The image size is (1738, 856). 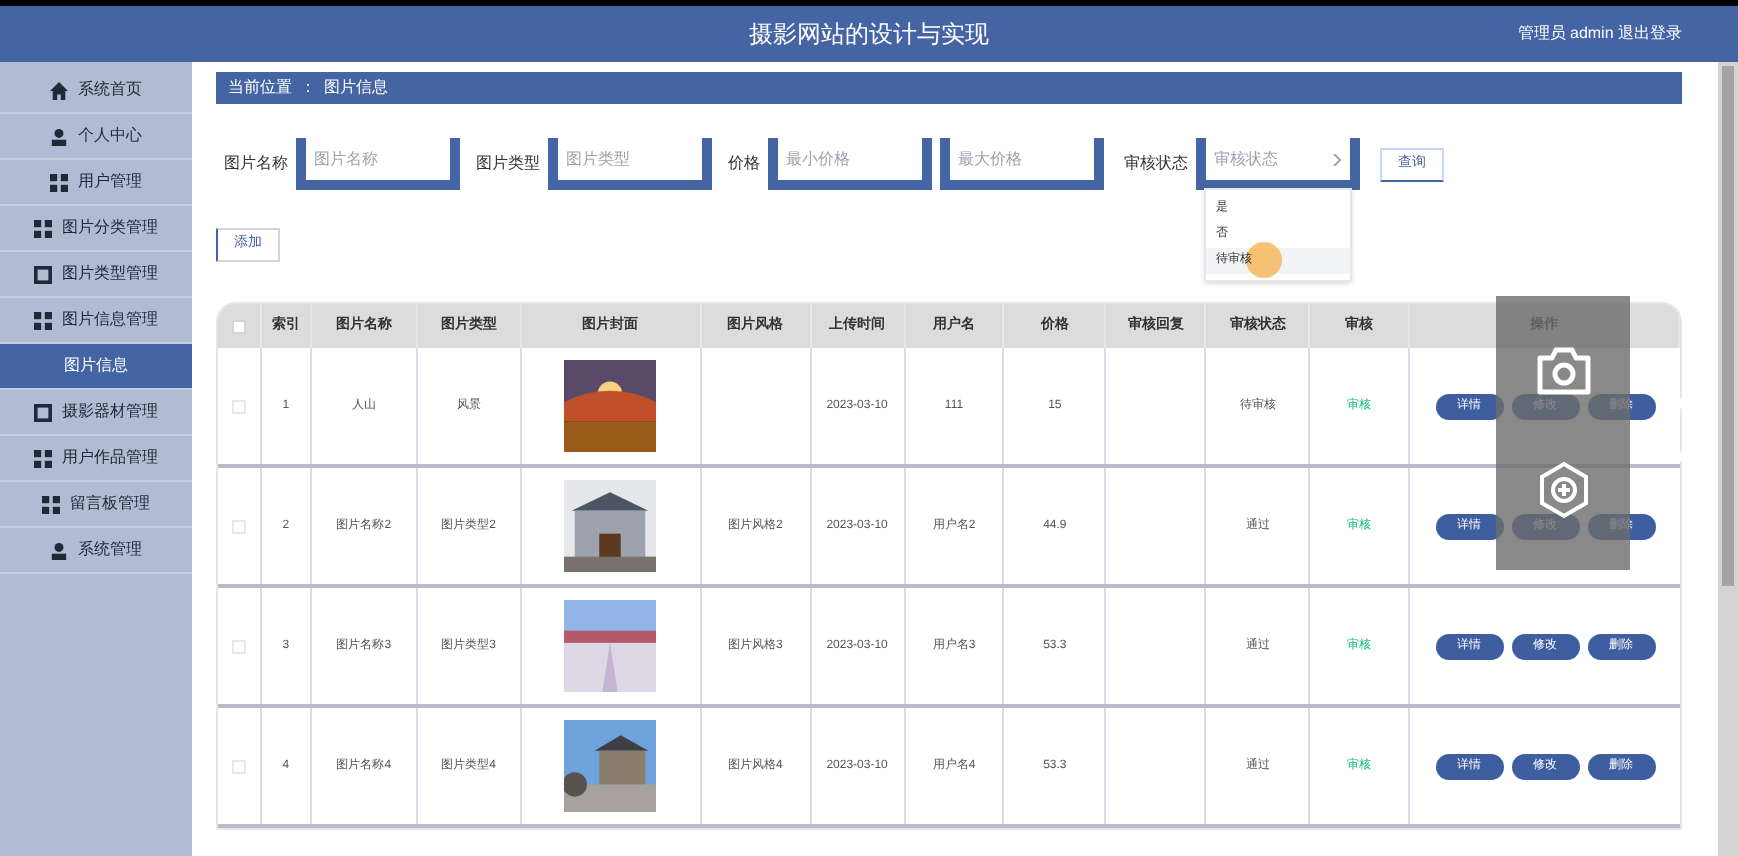 What do you see at coordinates (1563, 372) in the screenshot?
I see `camera-icon` at bounding box center [1563, 372].